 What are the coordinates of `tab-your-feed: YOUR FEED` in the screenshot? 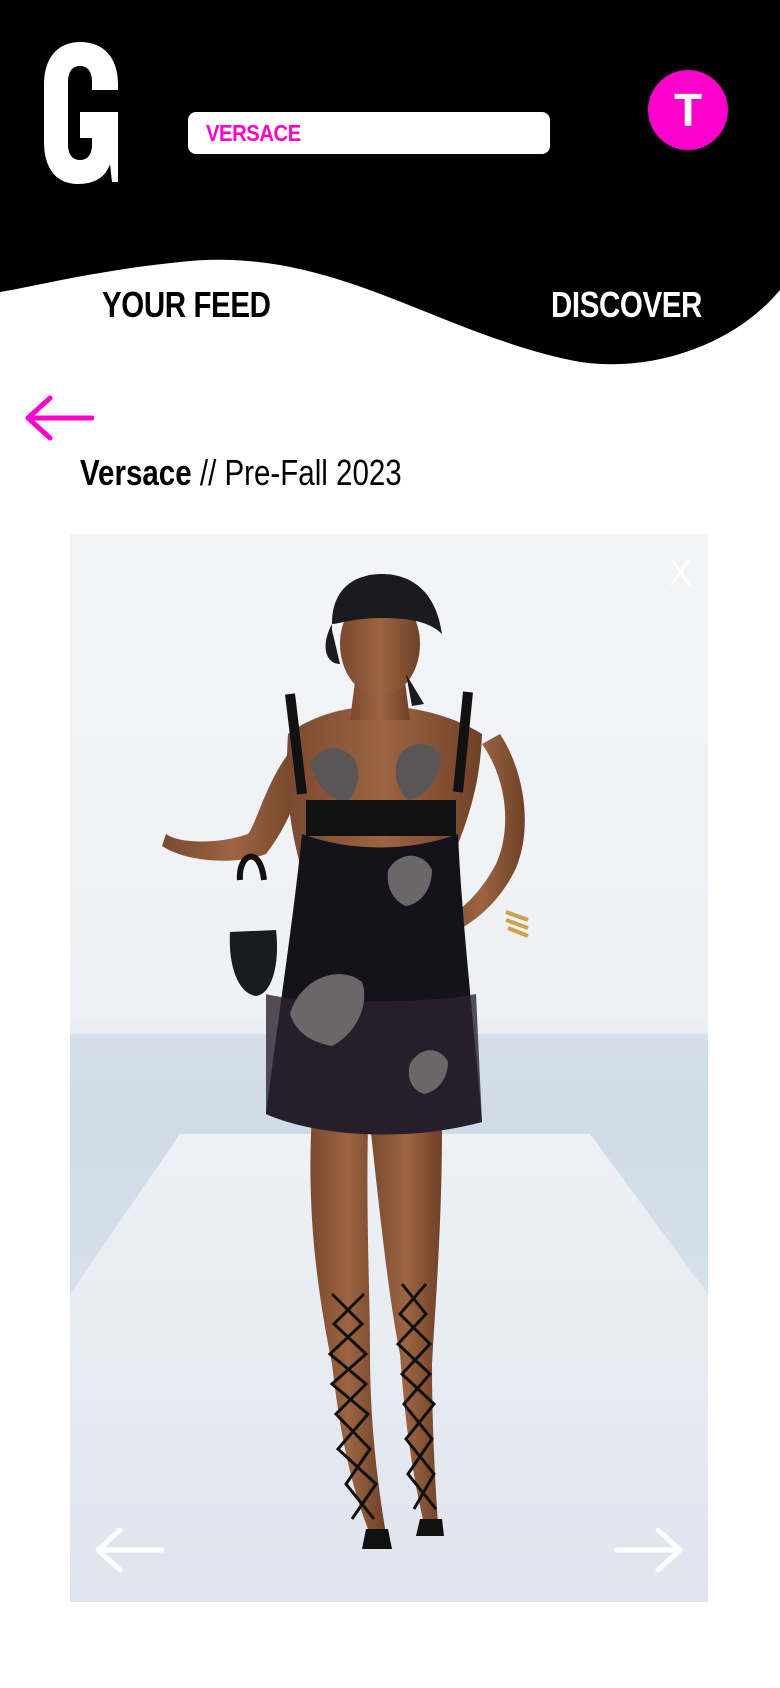 It's located at (186, 305).